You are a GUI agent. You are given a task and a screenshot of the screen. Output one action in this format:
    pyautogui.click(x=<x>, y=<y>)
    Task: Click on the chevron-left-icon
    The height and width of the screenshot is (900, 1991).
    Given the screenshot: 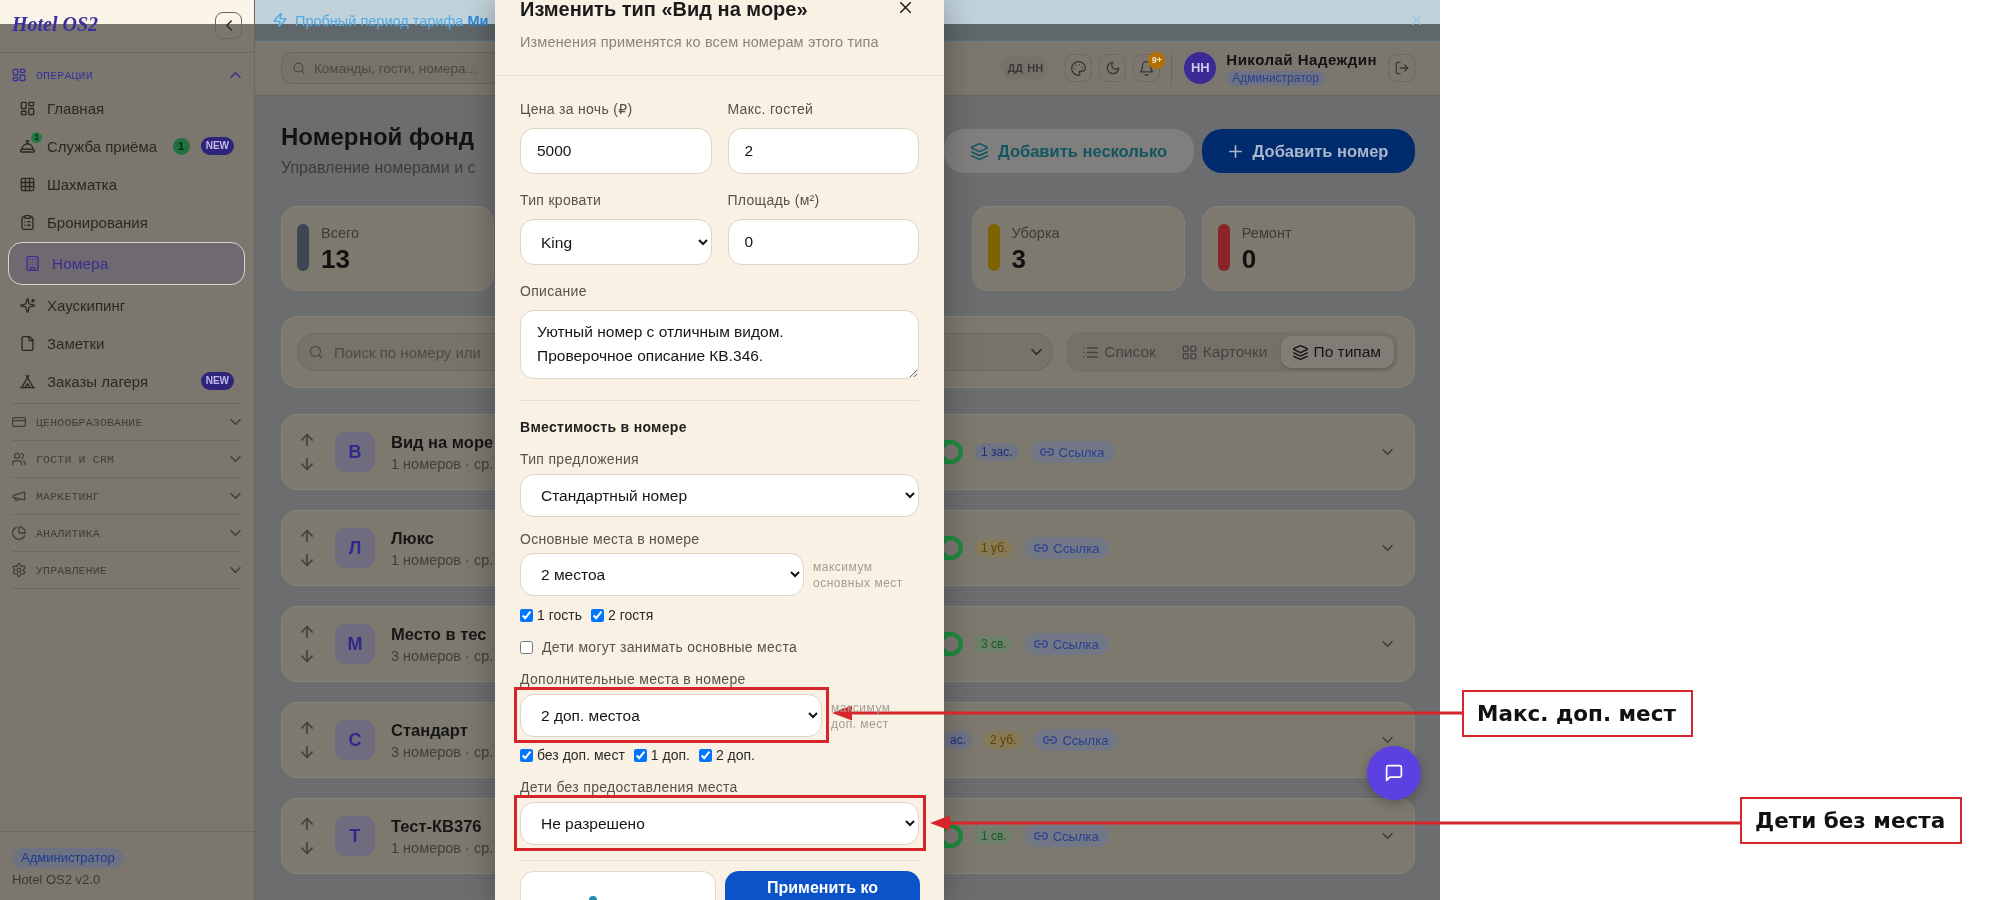 What is the action you would take?
    pyautogui.click(x=228, y=25)
    